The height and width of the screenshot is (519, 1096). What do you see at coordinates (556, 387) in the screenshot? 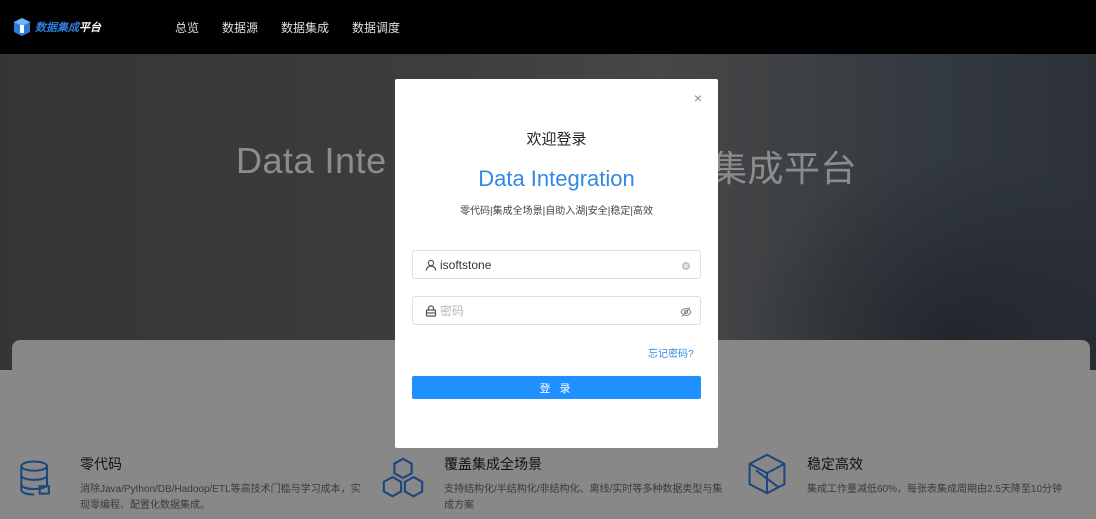
I see `login-button: 登 录` at bounding box center [556, 387].